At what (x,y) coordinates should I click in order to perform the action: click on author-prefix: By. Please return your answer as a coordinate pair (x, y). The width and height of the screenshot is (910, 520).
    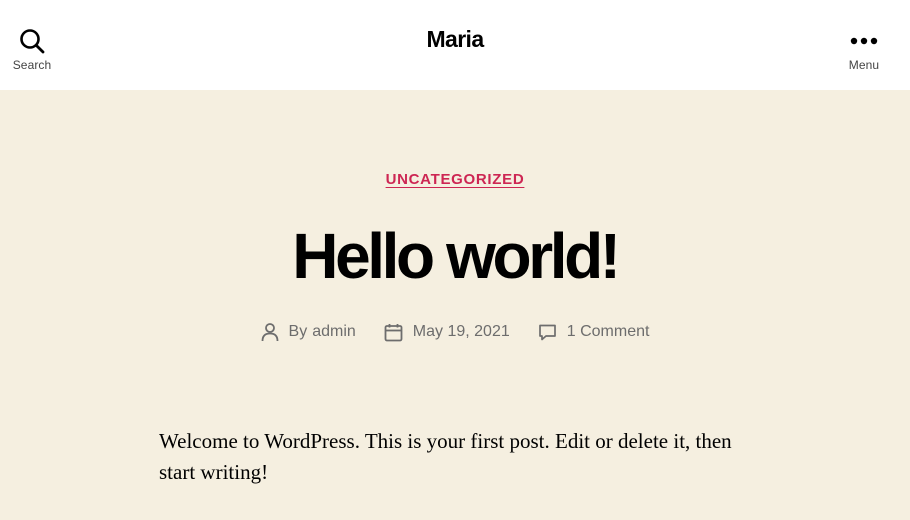
    Looking at the image, I should click on (298, 331).